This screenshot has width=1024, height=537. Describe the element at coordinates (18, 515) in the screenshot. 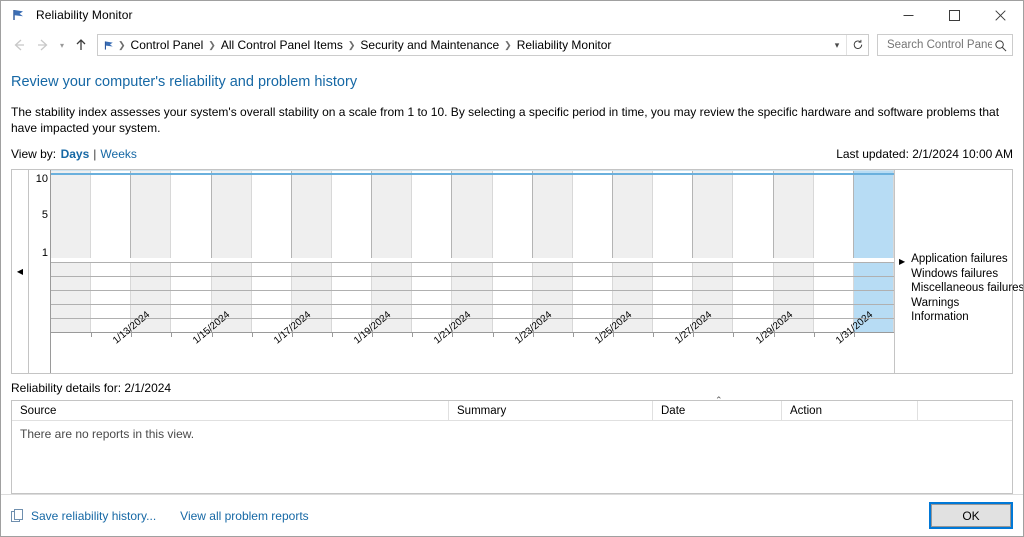

I see `save-copy-icon` at that location.